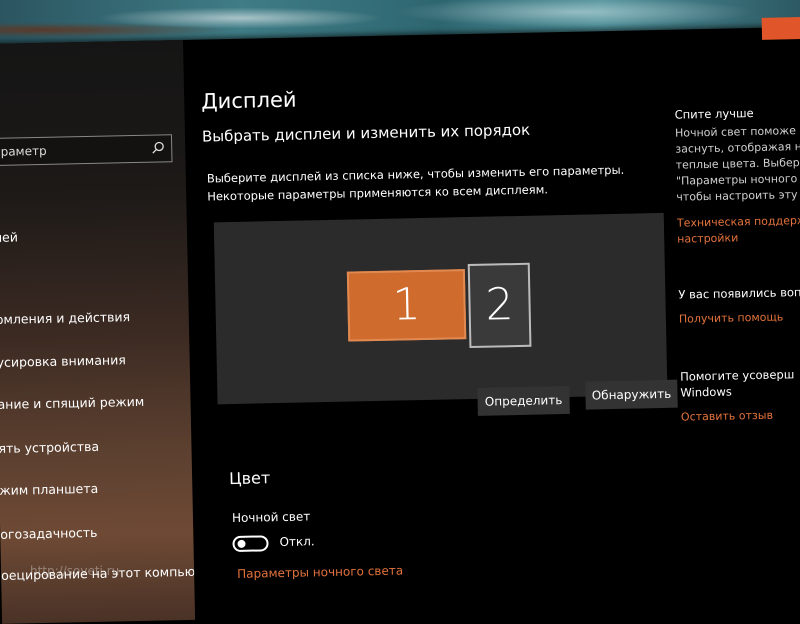 The image size is (800, 624). Describe the element at coordinates (706, 392) in the screenshot. I see `improve-windows-heading-line2: Windows` at that location.